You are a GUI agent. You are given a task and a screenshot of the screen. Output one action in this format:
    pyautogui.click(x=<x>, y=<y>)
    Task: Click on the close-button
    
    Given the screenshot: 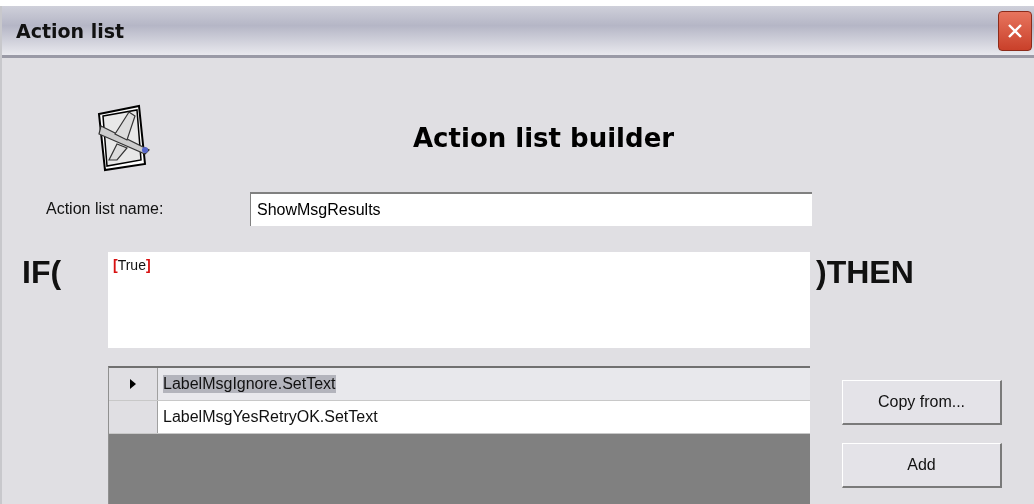 What is the action you would take?
    pyautogui.click(x=1015, y=30)
    